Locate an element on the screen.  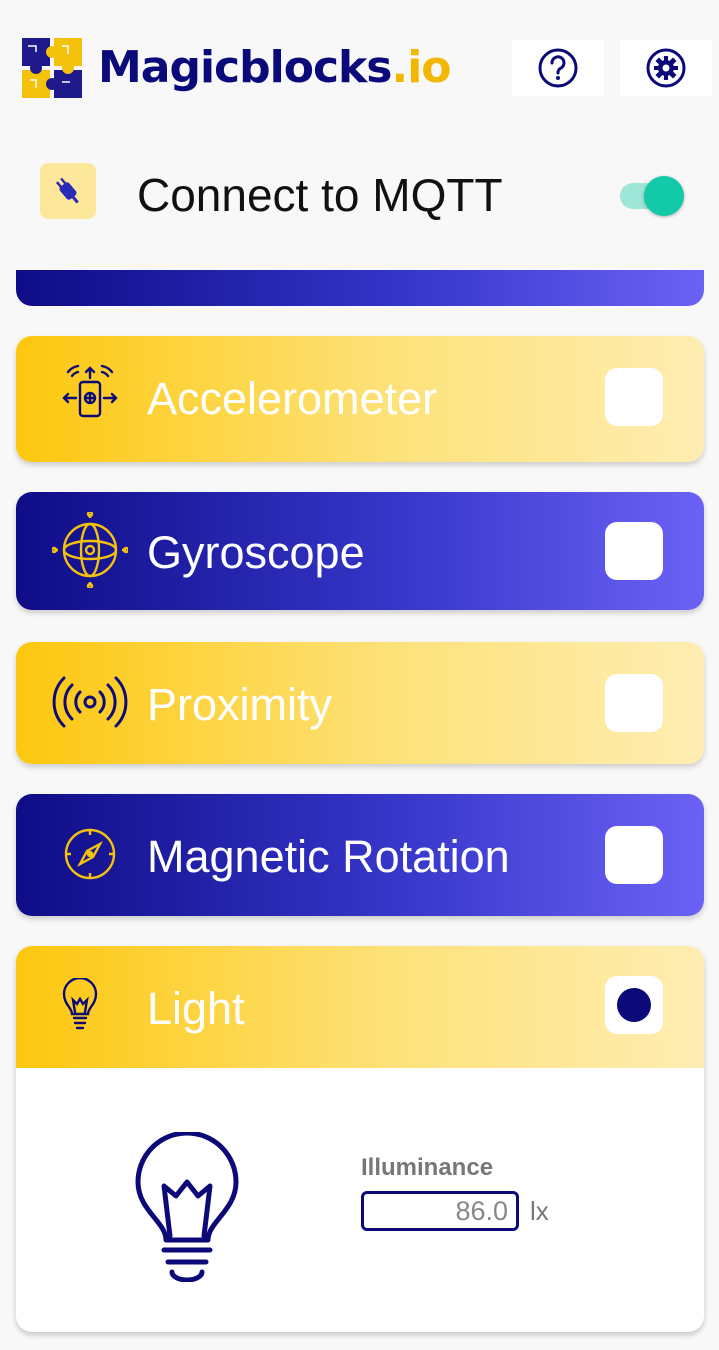
mqtt-connect-row: Connect to MQTT is located at coordinates (359, 195).